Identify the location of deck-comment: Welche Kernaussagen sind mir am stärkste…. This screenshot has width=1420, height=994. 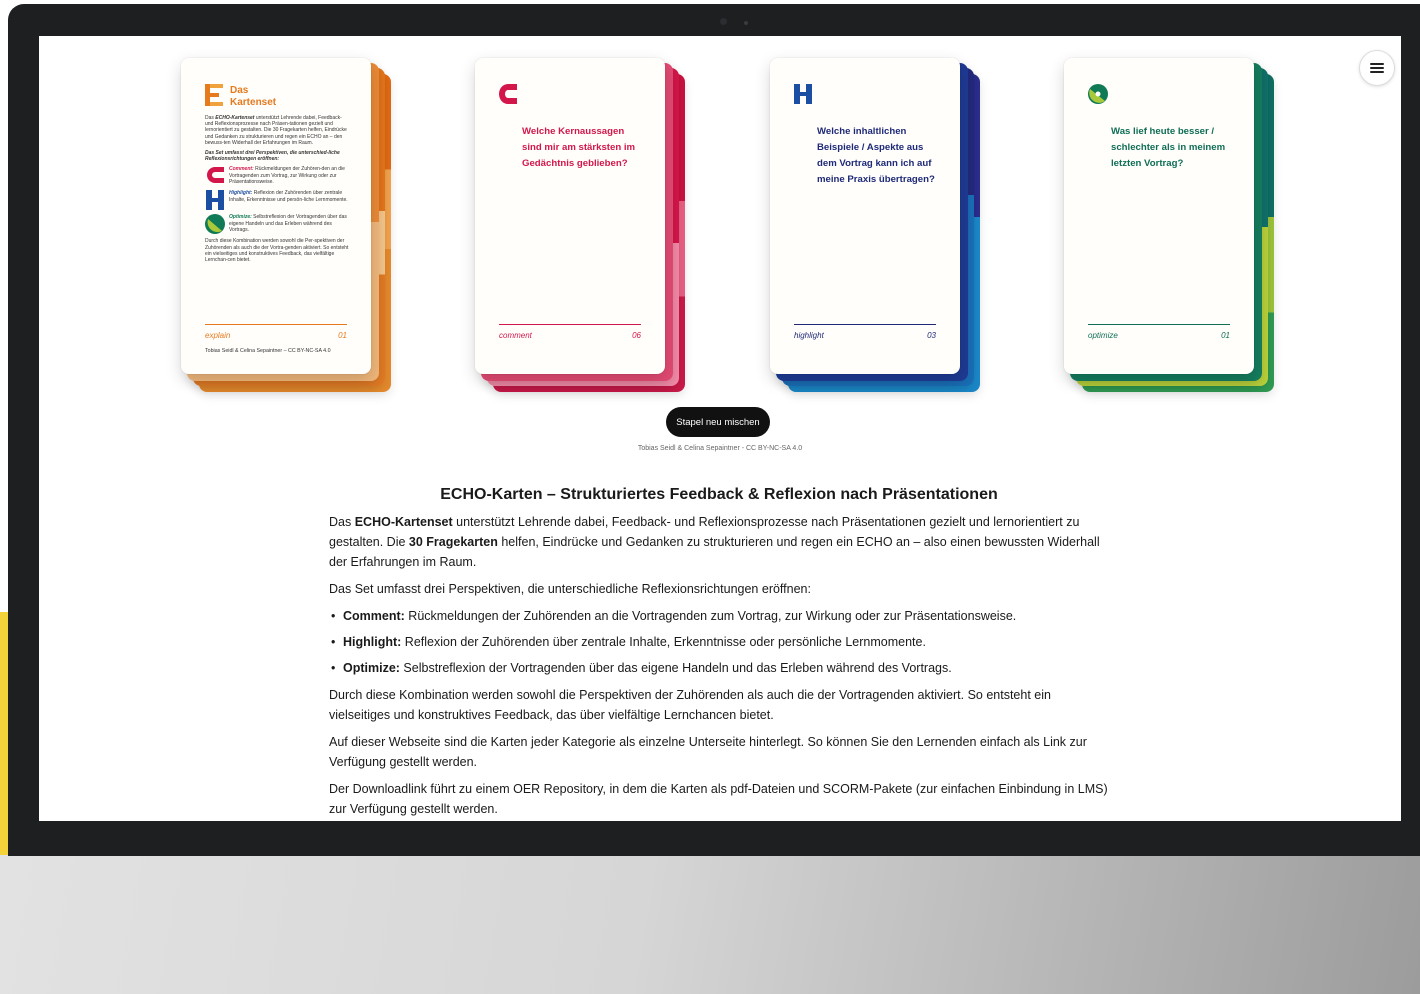
(581, 227).